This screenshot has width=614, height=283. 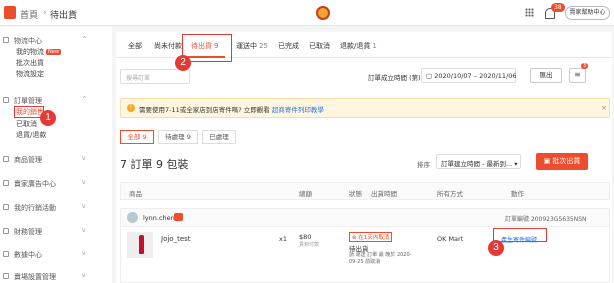 I want to click on chat-icon, so click(x=178, y=217).